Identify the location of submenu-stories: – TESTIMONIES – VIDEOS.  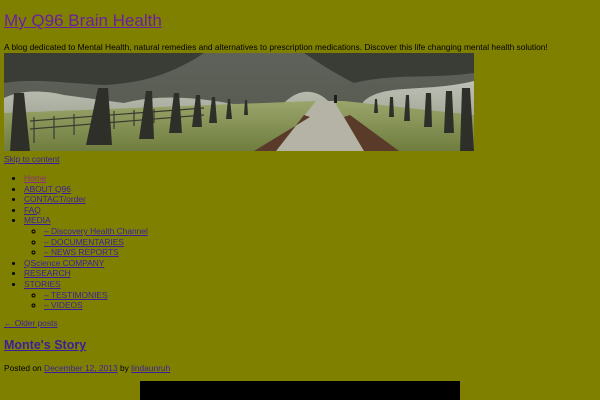
(86, 300).